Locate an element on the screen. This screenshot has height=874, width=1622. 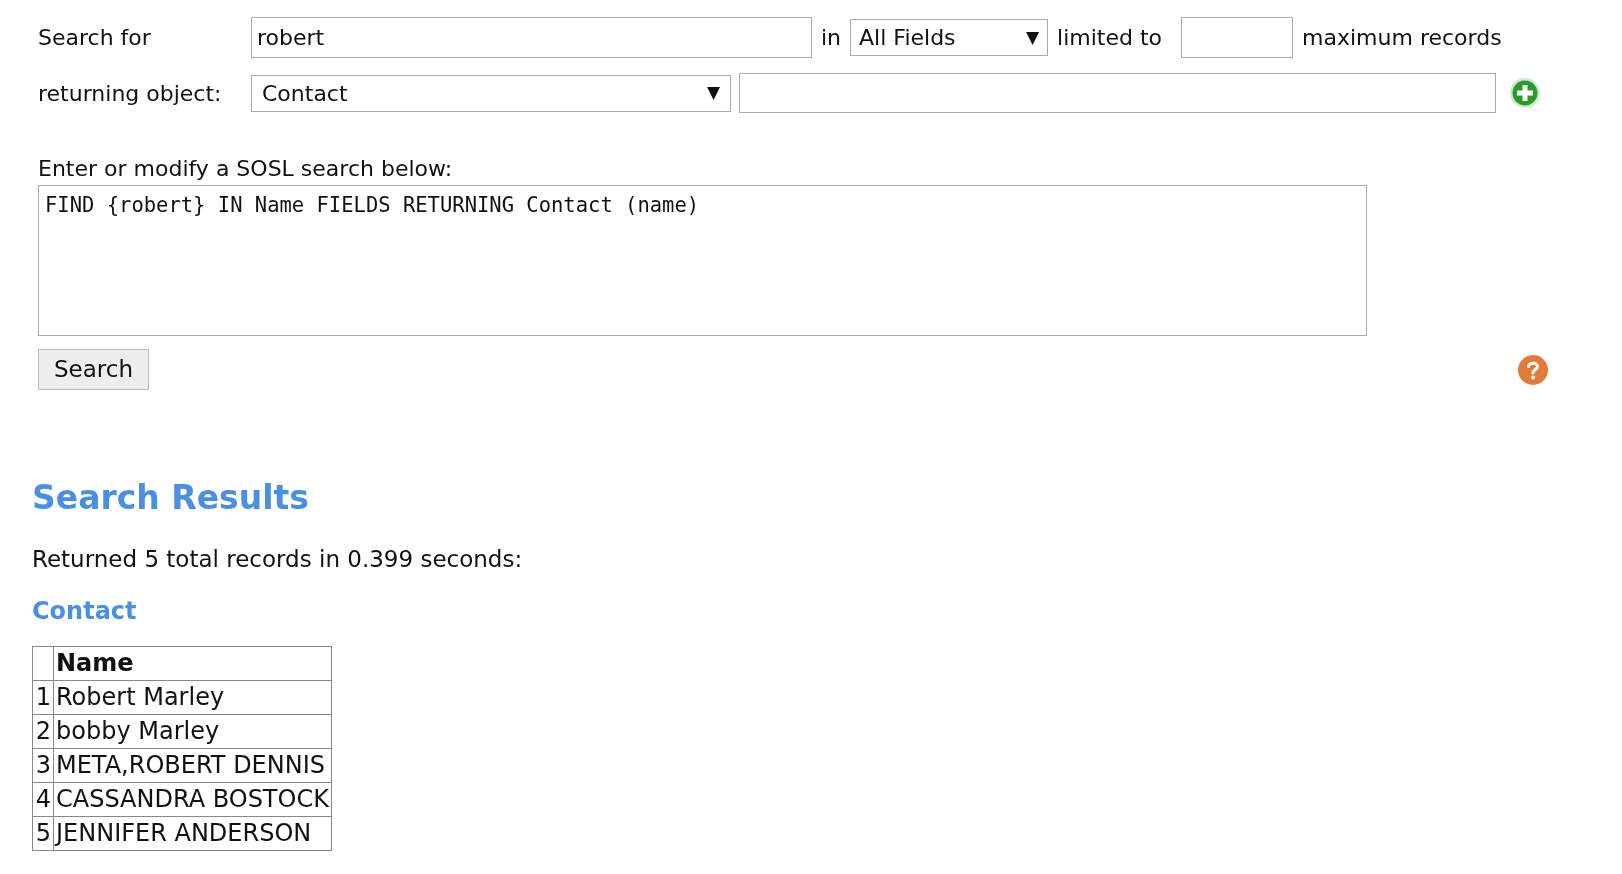
limited-to-label: limited to is located at coordinates (1110, 38).